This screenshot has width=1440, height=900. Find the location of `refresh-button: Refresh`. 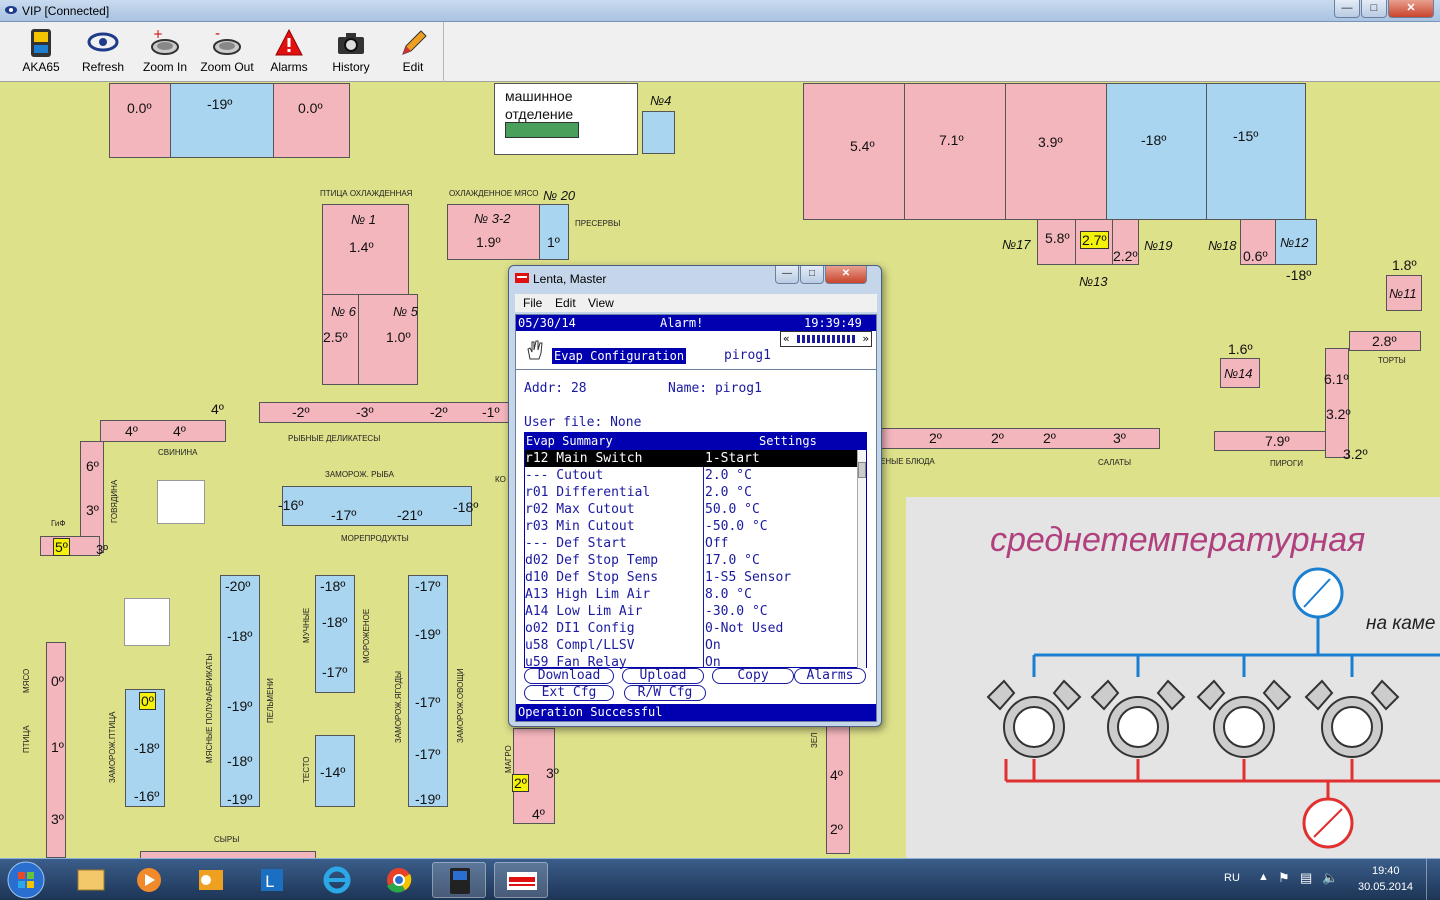

refresh-button: Refresh is located at coordinates (103, 54).